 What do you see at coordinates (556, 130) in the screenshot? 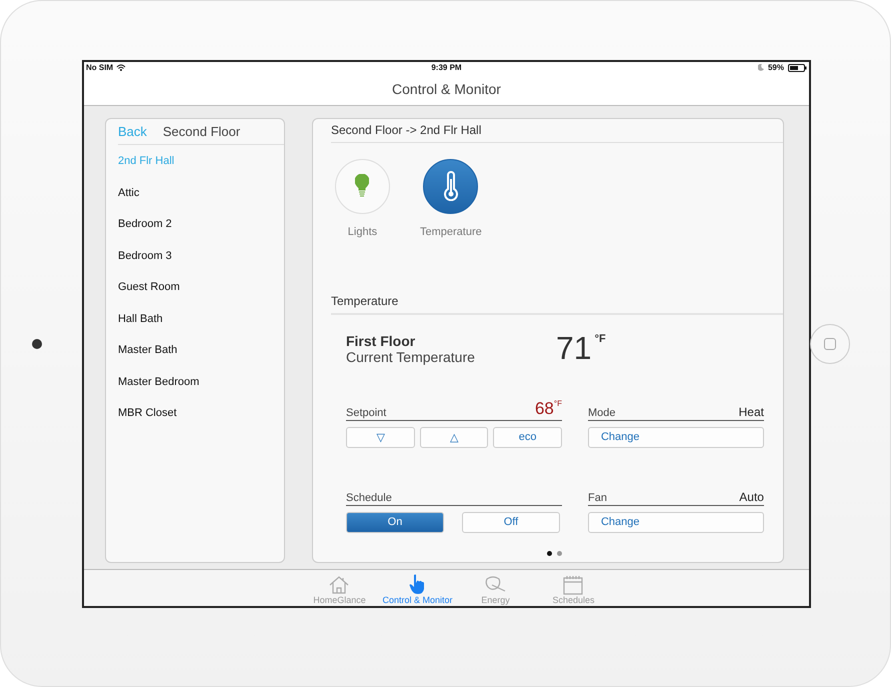
I see `breadcrumb: Second Floor -> 2nd Flr Hall` at bounding box center [556, 130].